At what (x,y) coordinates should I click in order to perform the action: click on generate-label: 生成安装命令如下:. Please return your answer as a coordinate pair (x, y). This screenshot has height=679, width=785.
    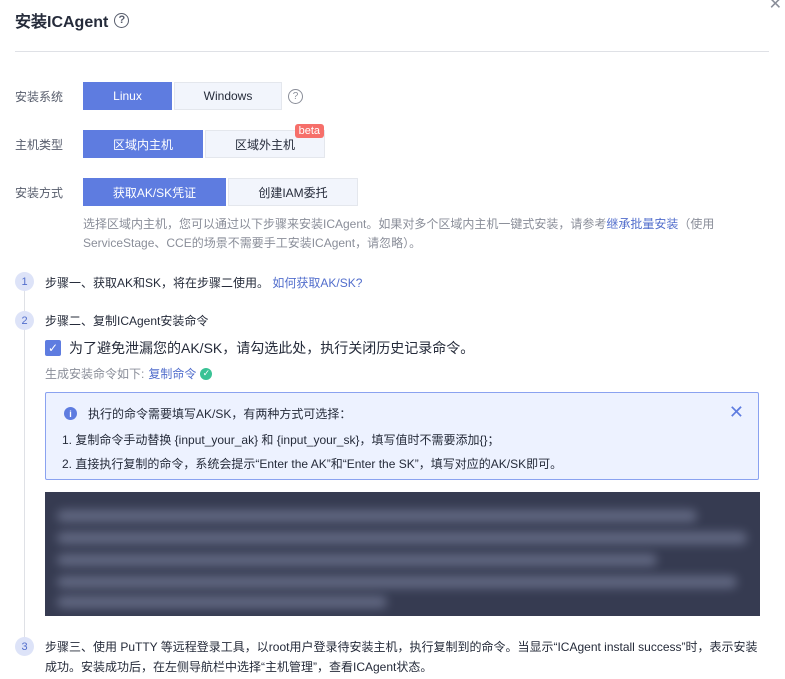
    Looking at the image, I should click on (95, 374).